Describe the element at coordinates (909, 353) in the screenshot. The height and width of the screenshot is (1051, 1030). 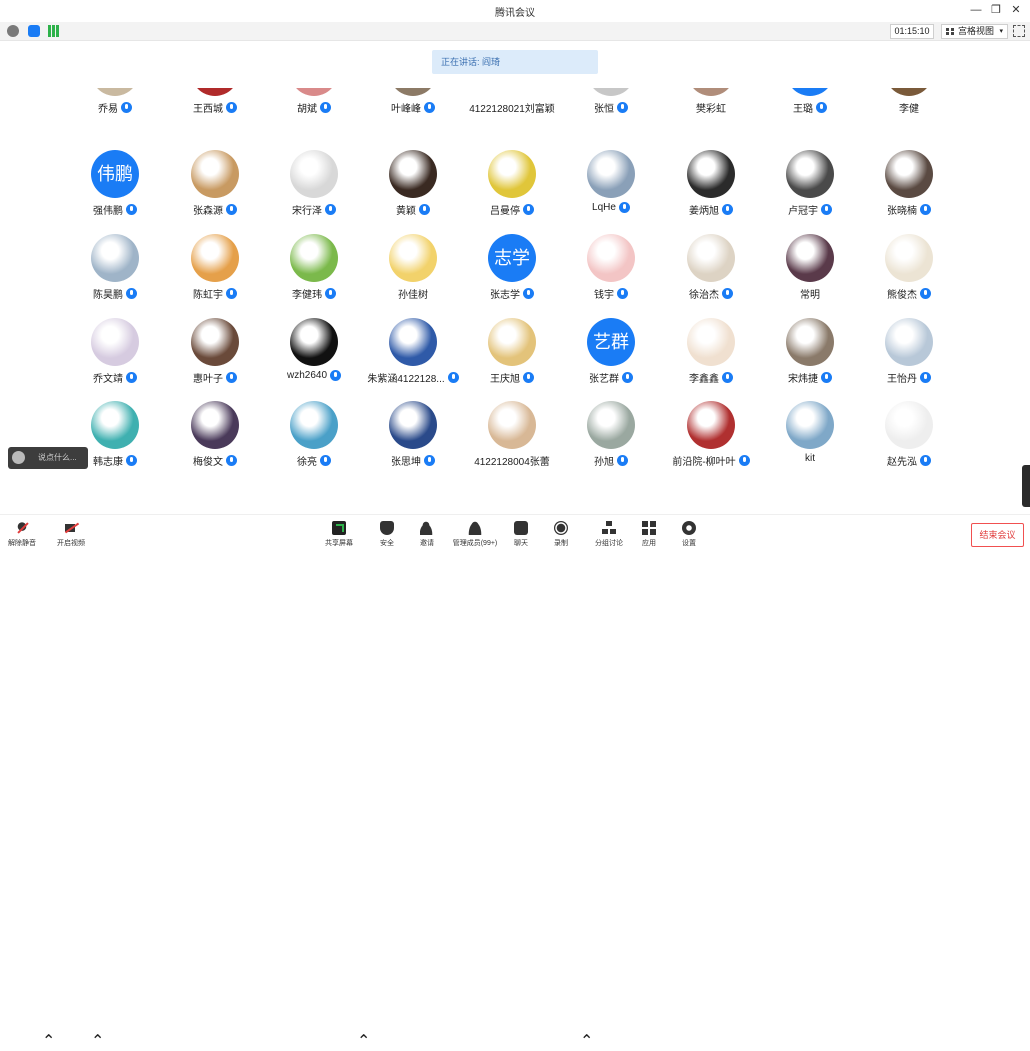
I see `participant-tile: 王怡丹` at that location.